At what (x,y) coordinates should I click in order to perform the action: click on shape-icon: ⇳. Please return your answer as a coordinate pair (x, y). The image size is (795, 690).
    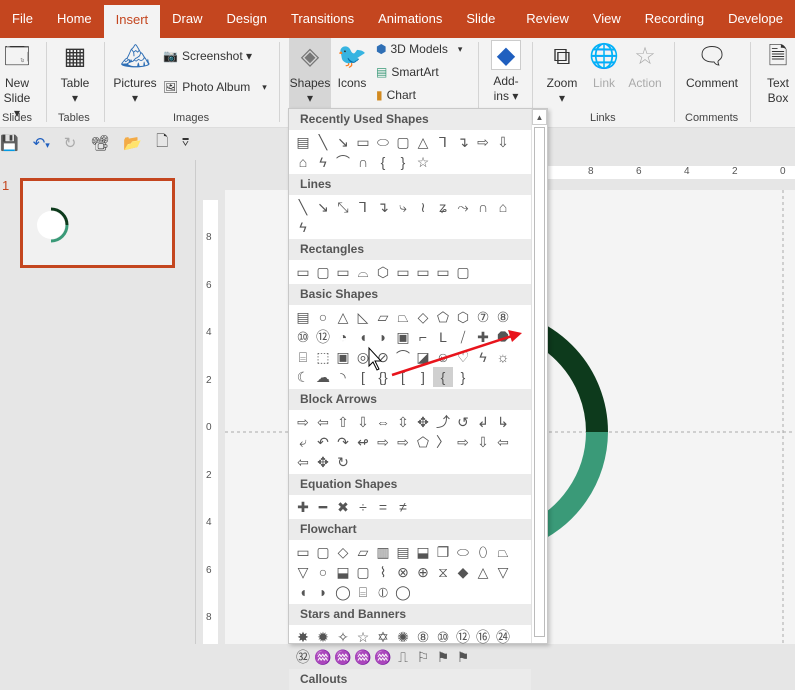
    Looking at the image, I should click on (403, 422).